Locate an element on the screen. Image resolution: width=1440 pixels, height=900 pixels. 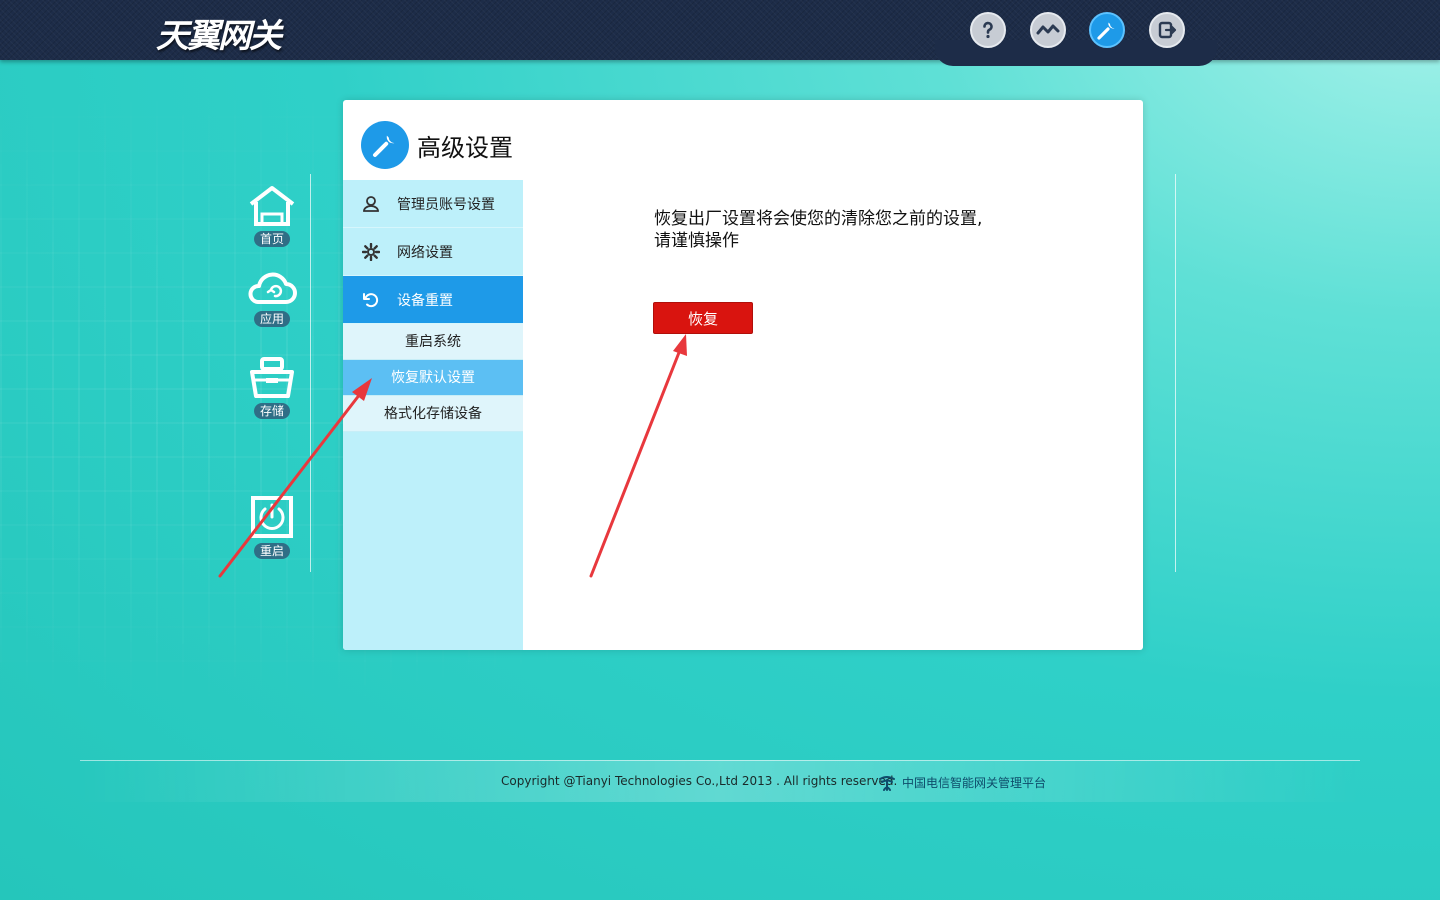
reset-icon is located at coordinates (371, 300).